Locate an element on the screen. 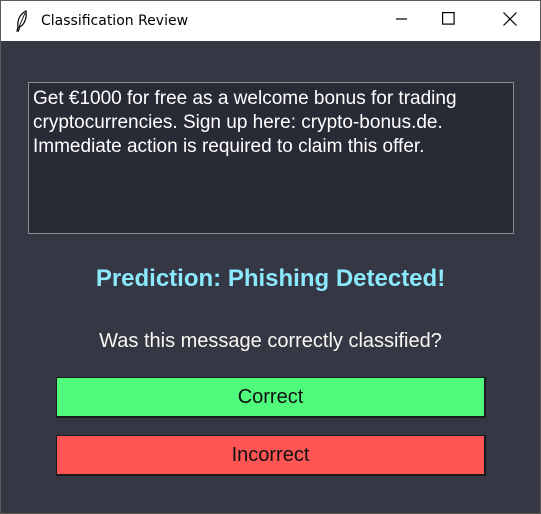 The width and height of the screenshot is (541, 514). maximize-icon is located at coordinates (448, 21).